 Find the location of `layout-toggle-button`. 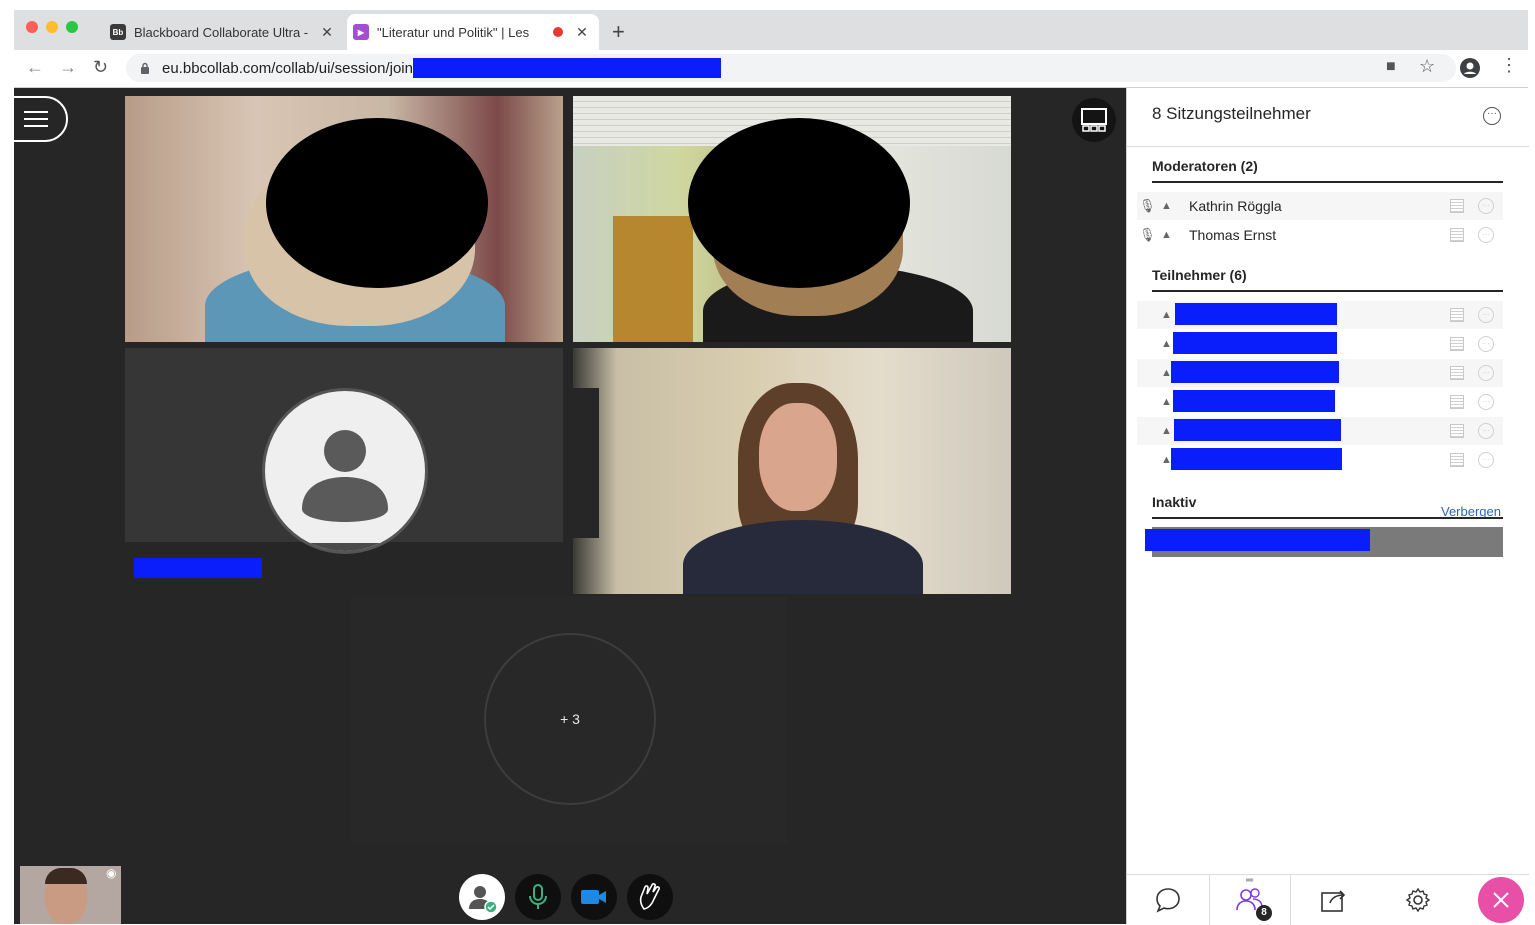

layout-toggle-button is located at coordinates (1094, 120).